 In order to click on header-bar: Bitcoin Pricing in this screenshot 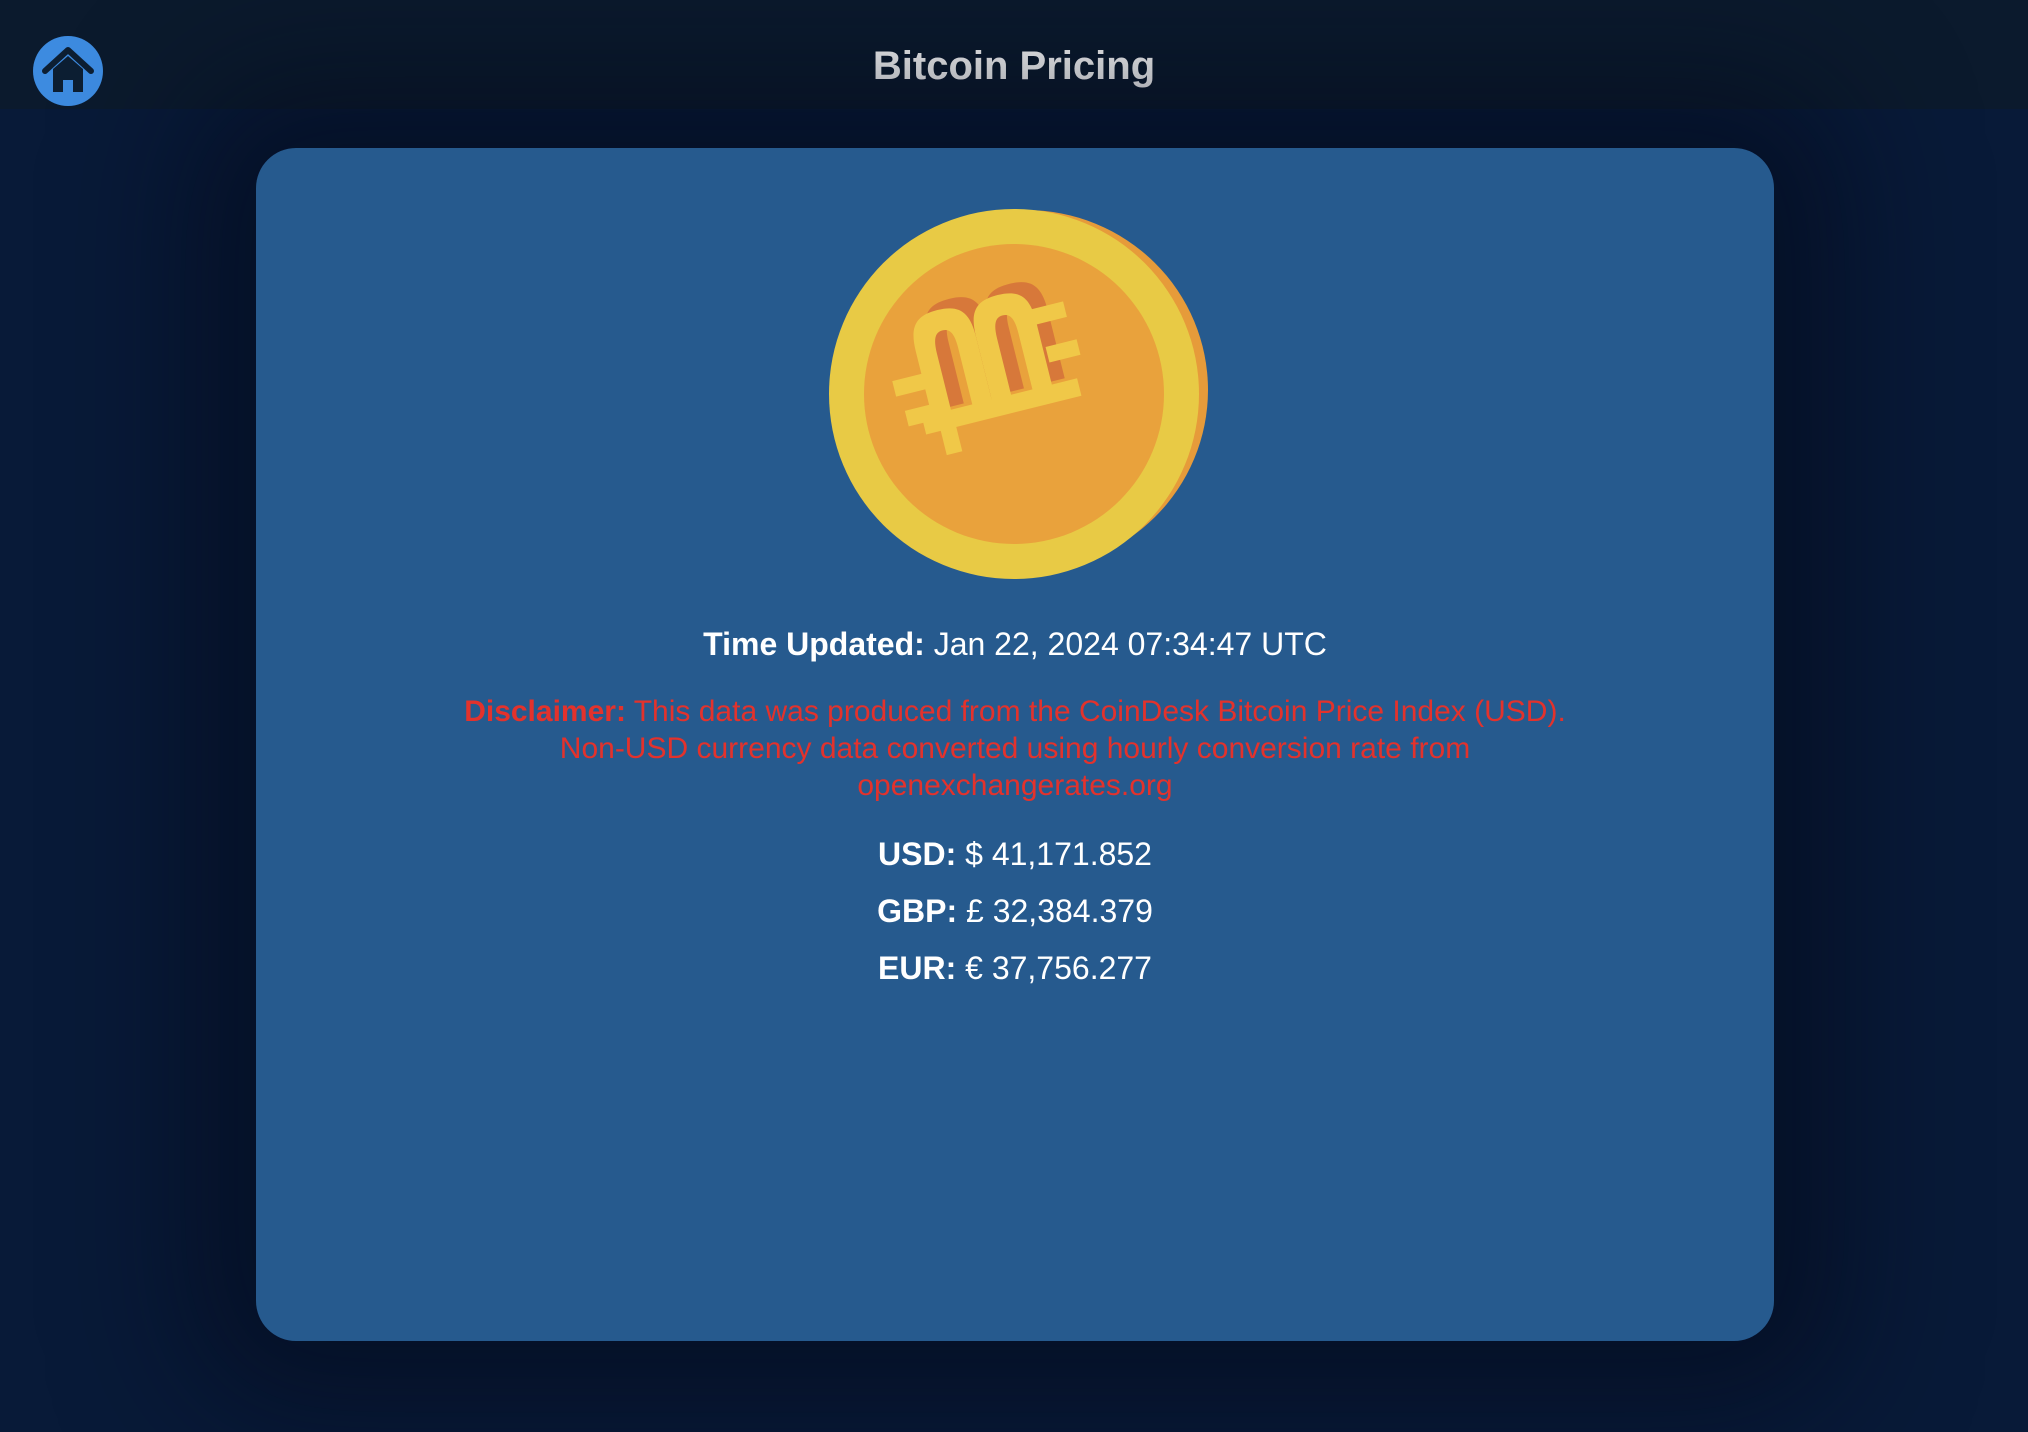, I will do `click(1014, 54)`.